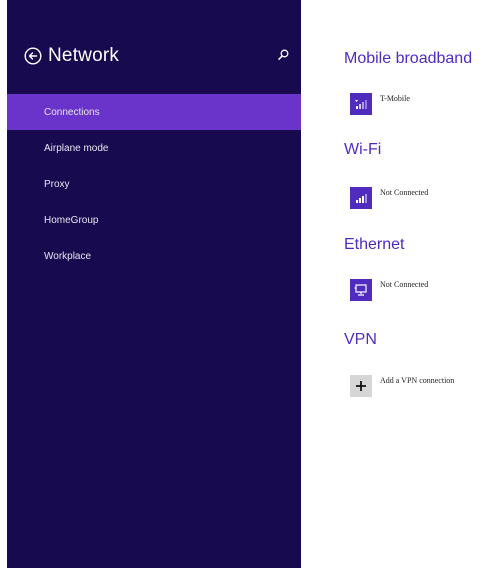 Image resolution: width=501 pixels, height=570 pixels. What do you see at coordinates (154, 112) in the screenshot?
I see `sidebar-item-connections: Connections` at bounding box center [154, 112].